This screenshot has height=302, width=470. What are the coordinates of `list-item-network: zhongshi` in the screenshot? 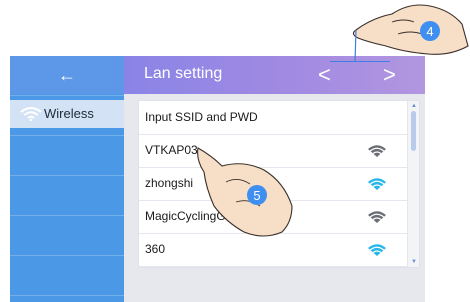 It's located at (274, 184).